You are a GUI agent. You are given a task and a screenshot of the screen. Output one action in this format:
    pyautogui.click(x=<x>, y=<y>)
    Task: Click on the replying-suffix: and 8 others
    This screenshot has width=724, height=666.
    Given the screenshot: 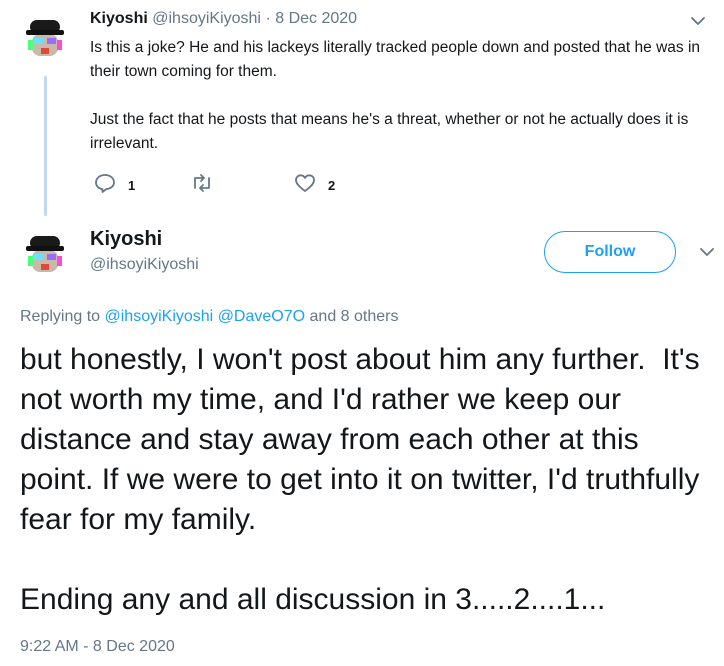 What is the action you would take?
    pyautogui.click(x=354, y=316)
    